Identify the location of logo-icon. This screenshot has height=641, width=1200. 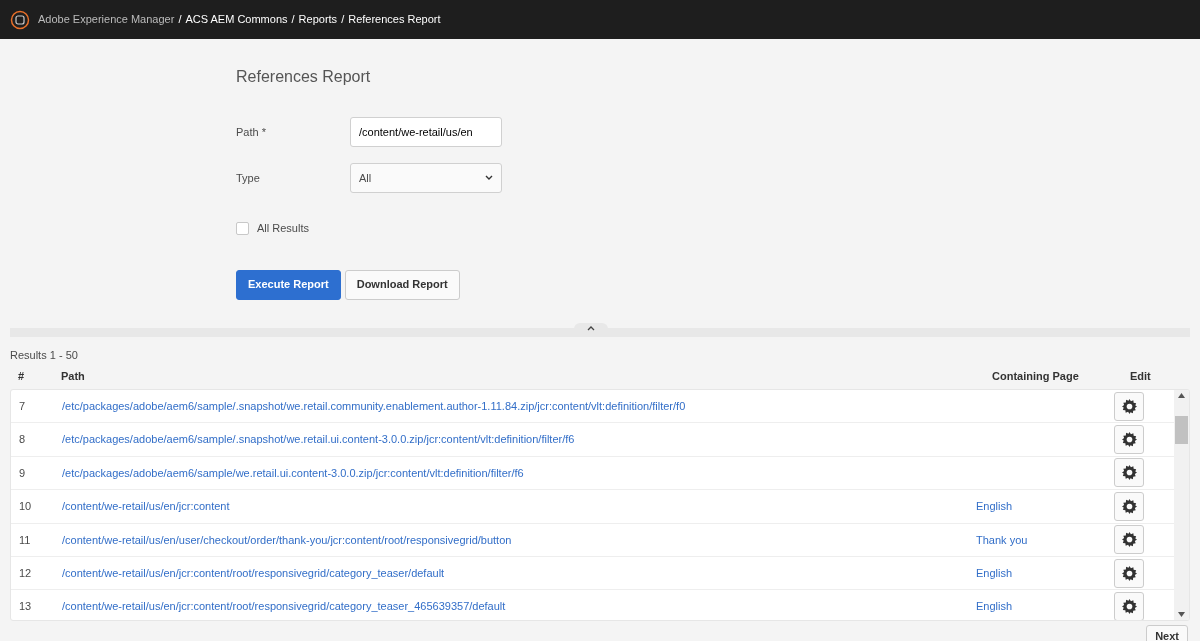
(20, 19).